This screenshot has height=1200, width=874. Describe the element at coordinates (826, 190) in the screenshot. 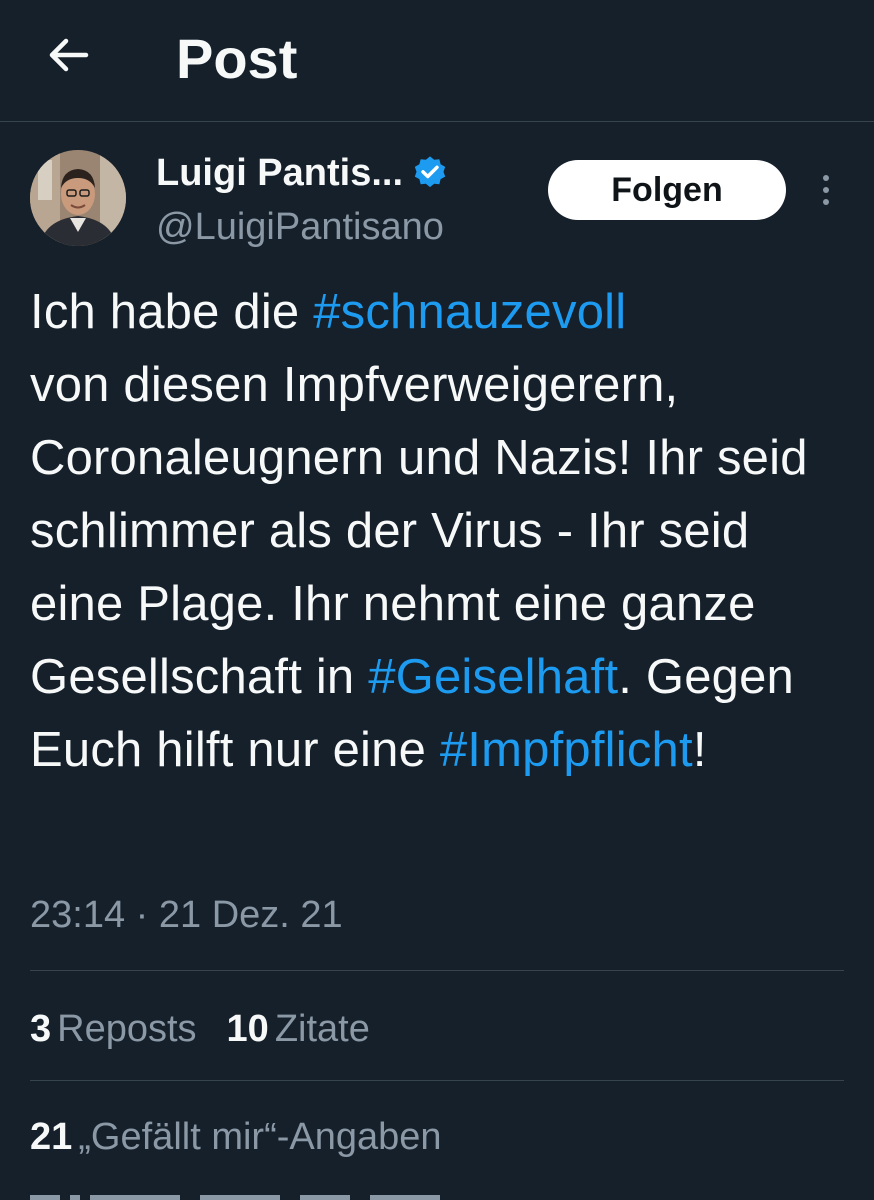

I see `more-options-button` at that location.